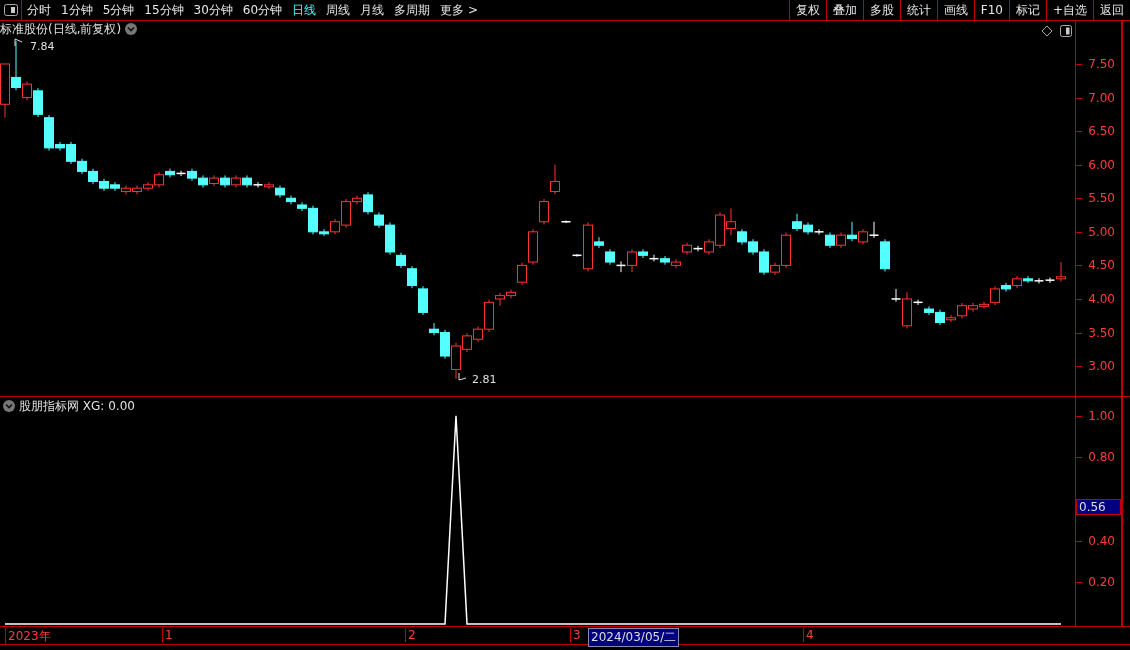  Describe the element at coordinates (955, 10) in the screenshot. I see `toolbar-button: 画线` at that location.